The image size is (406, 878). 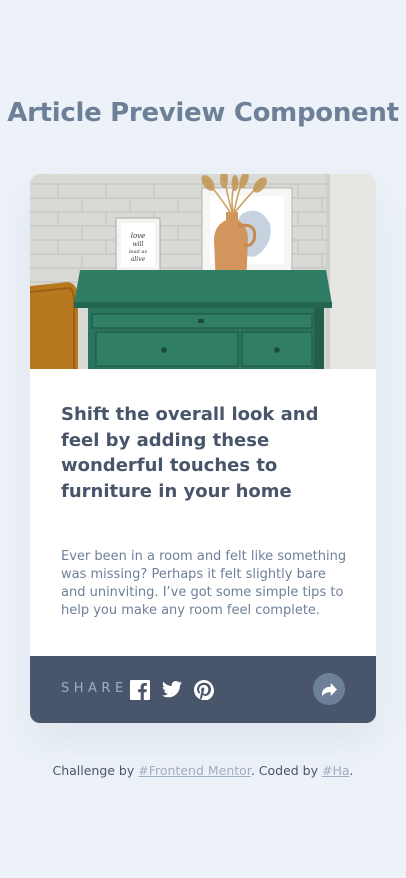 I want to click on frontend-mentor-link: #Frontend Mentor, so click(x=194, y=770).